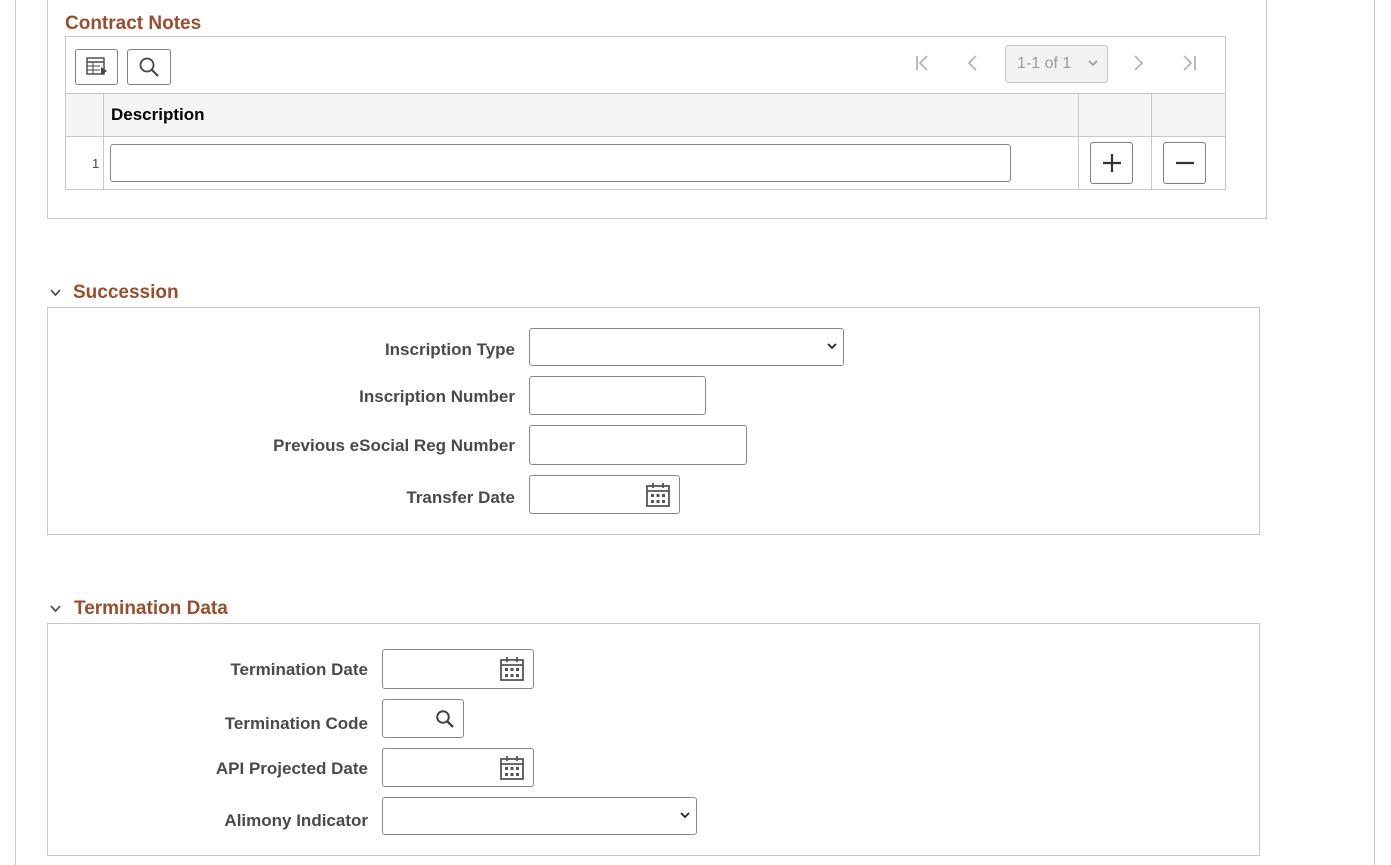  Describe the element at coordinates (1374, 432) in the screenshot. I see `page-right-border` at that location.